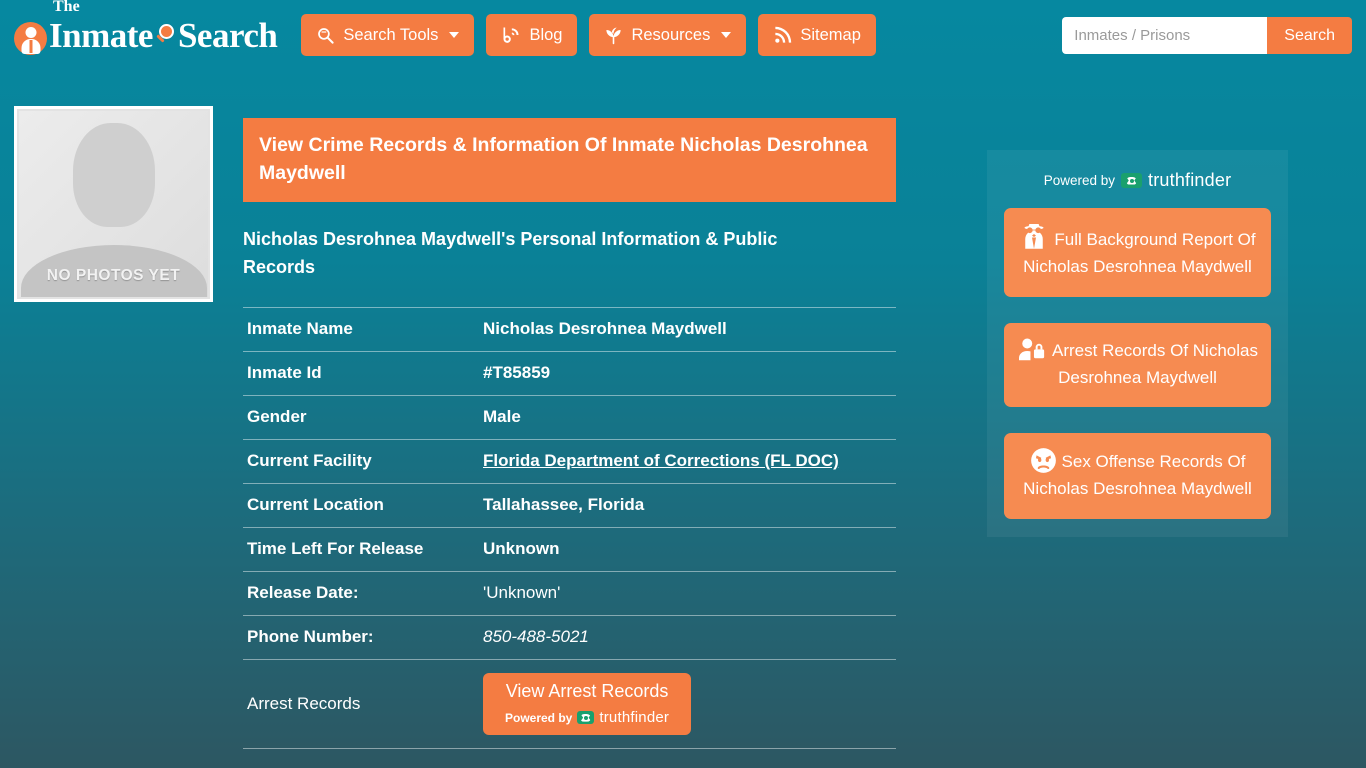 This screenshot has height=768, width=1366. I want to click on nav-resources-button: Resources, so click(668, 35).